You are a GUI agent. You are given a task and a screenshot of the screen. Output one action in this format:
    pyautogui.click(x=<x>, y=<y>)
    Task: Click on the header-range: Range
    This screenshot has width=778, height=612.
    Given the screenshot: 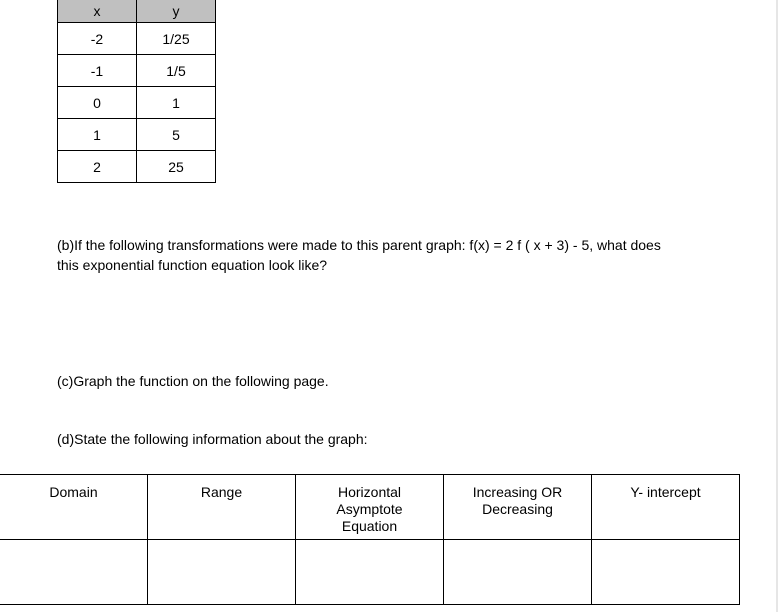 What is the action you would take?
    pyautogui.click(x=221, y=507)
    